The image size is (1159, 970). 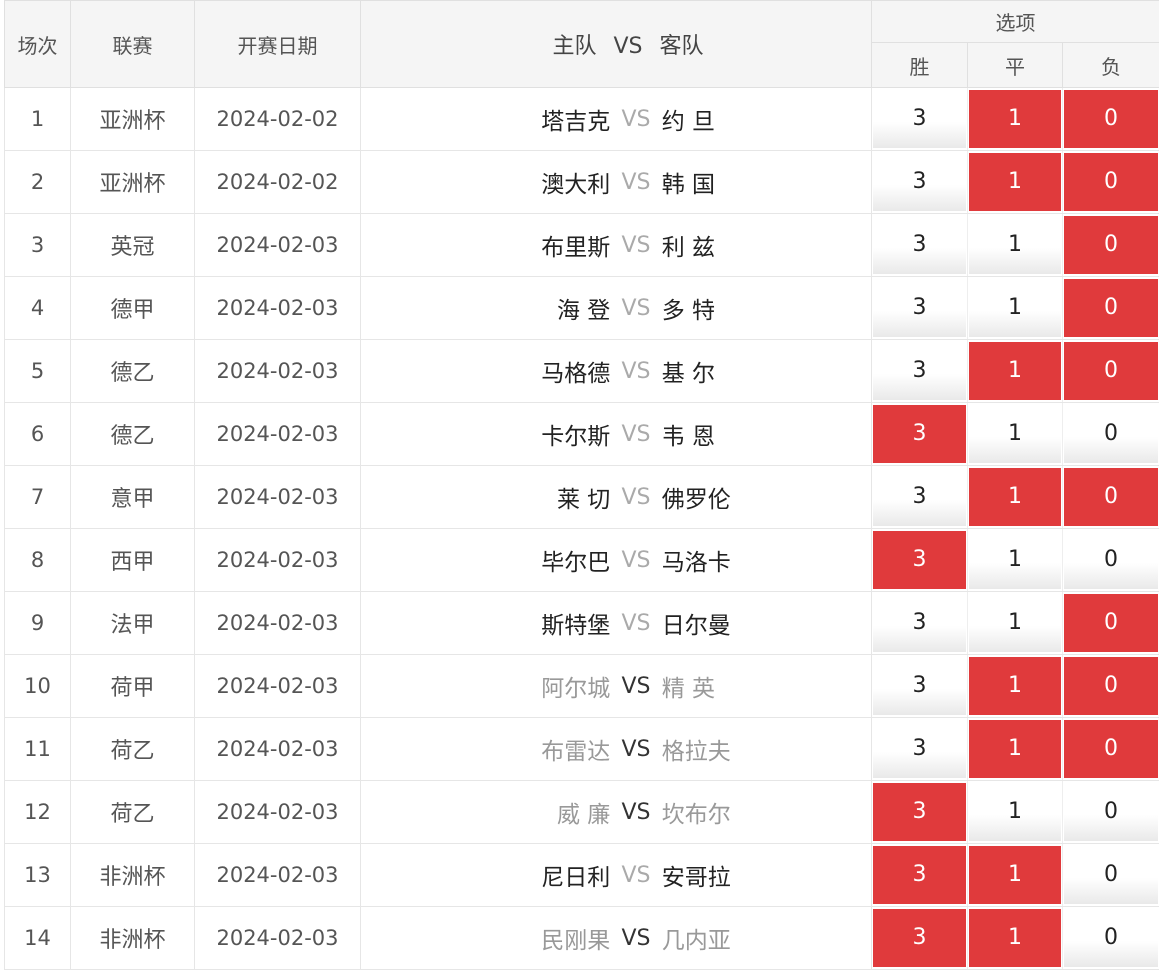 I want to click on match-teams: 卡尔斯VS韦 恩, so click(x=616, y=434).